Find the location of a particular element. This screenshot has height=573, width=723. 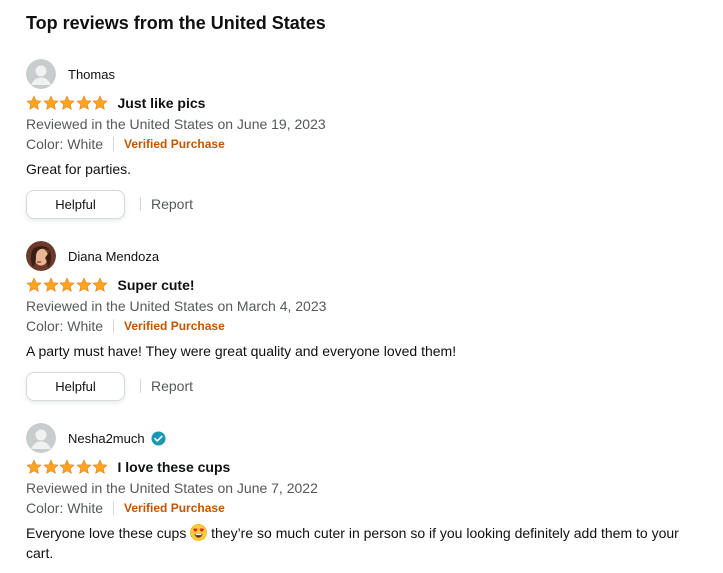

review-body-text: Everyone love these cups is located at coordinates (106, 533).